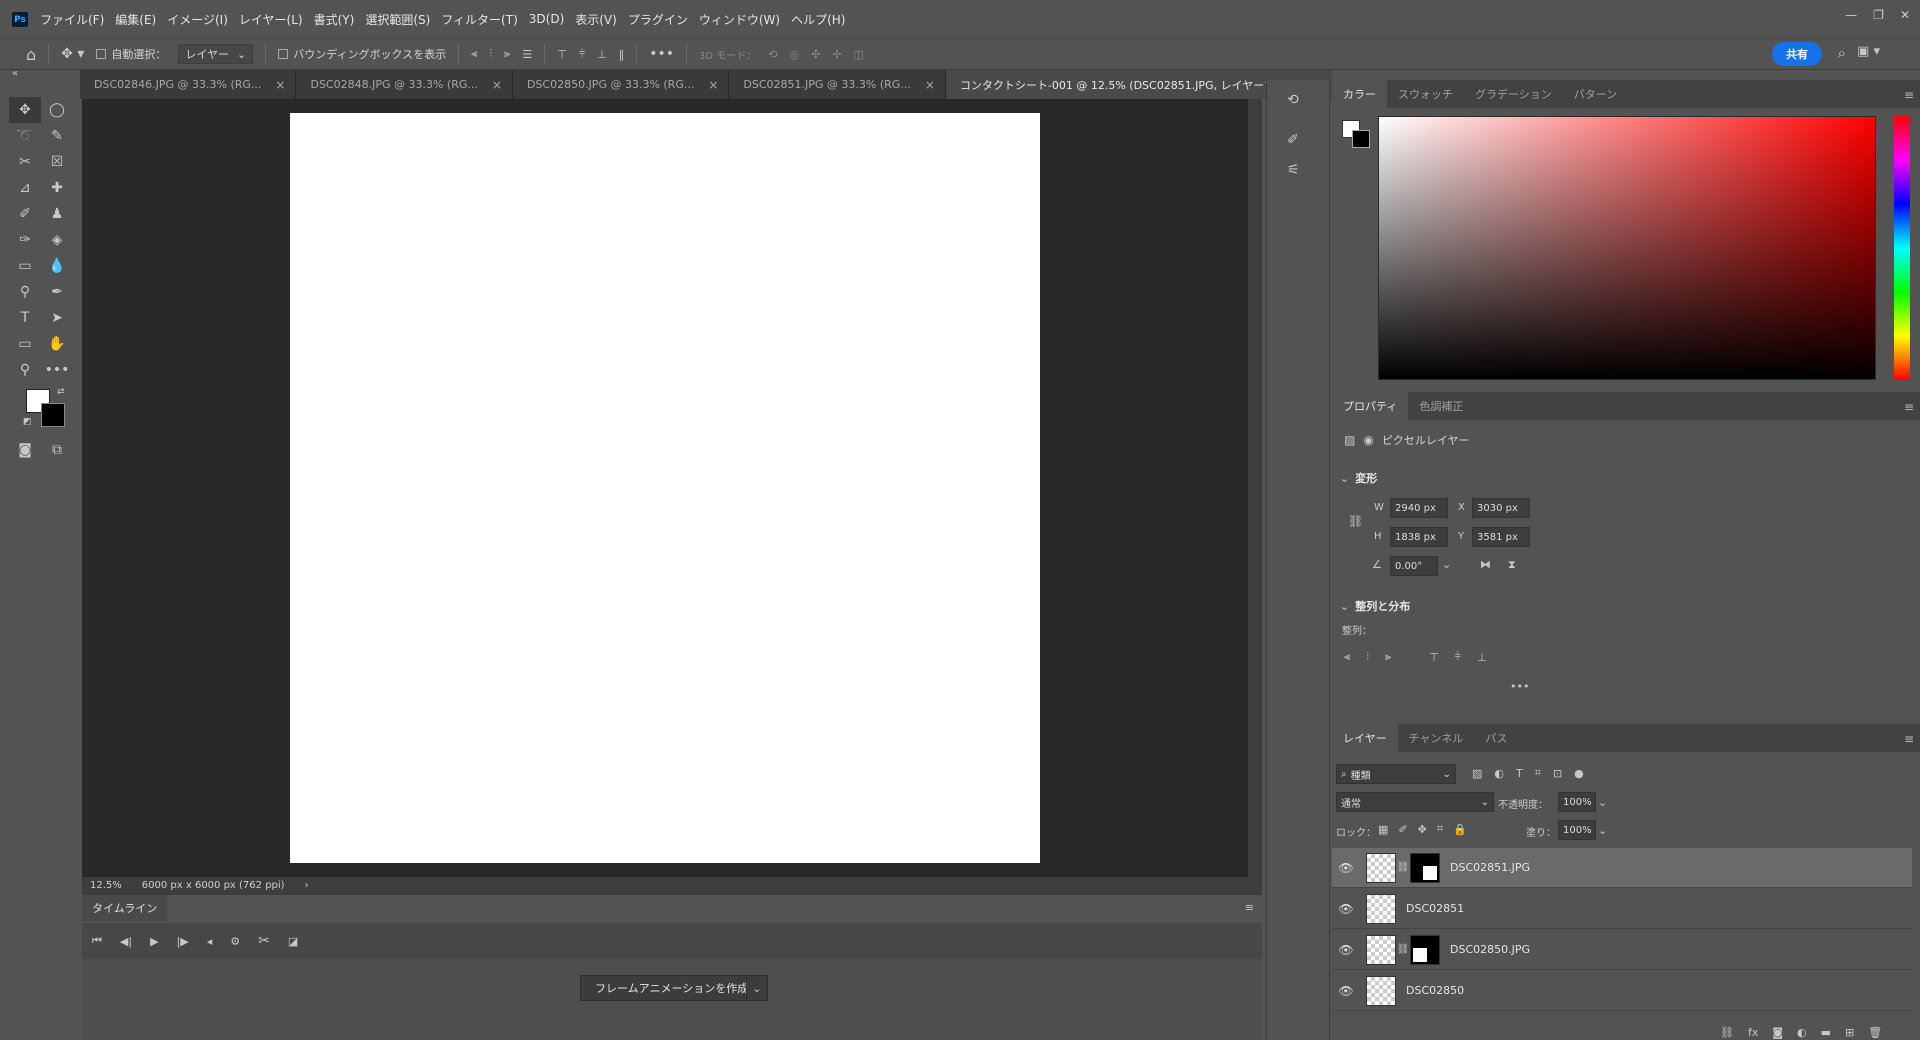 This screenshot has width=1920, height=1040. Describe the element at coordinates (57, 136) in the screenshot. I see `quick-select-tool-icon: ✎` at that location.